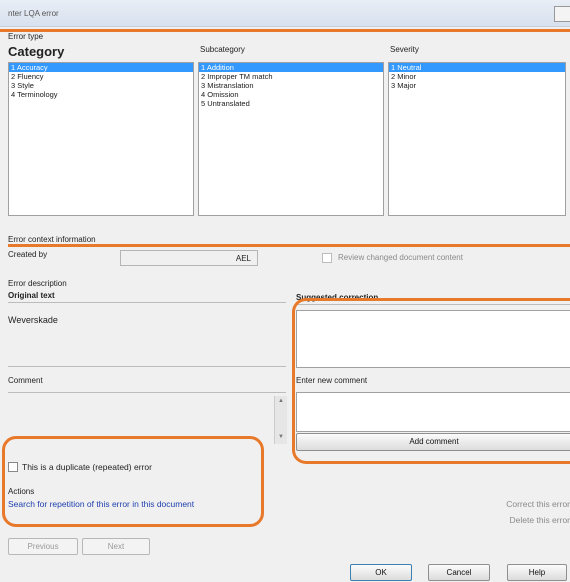 The width and height of the screenshot is (570, 582). I want to click on subcategory-item: 4 Omission, so click(291, 94).